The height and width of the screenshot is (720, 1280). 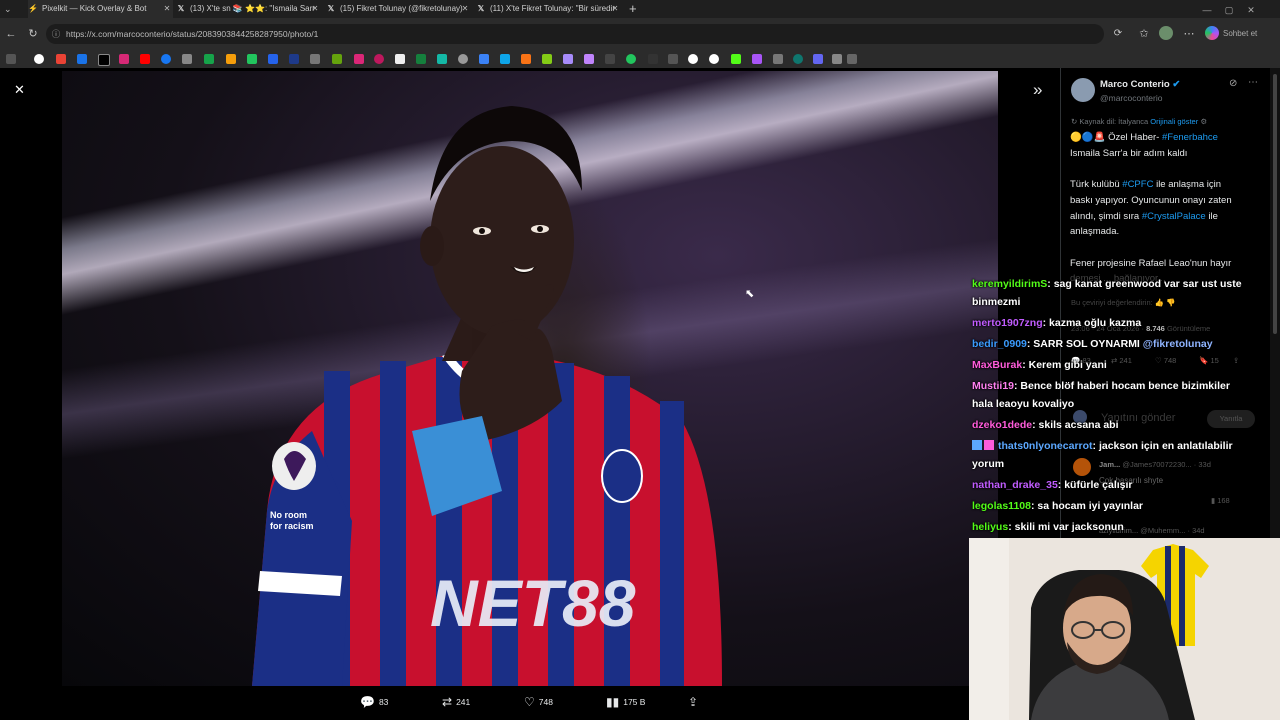 I want to click on bookmark-gmail-icon, so click(x=61, y=59).